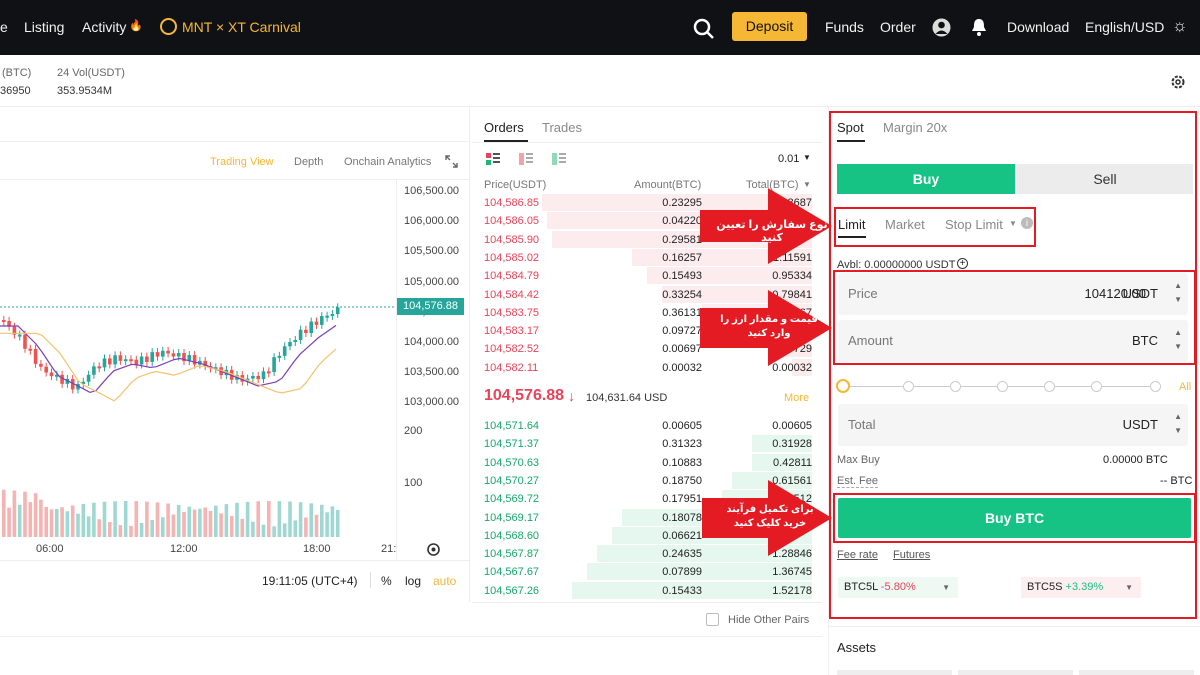 The height and width of the screenshot is (675, 1200). What do you see at coordinates (974, 224) in the screenshot?
I see `order-type-stop-limit: Stop Limit` at bounding box center [974, 224].